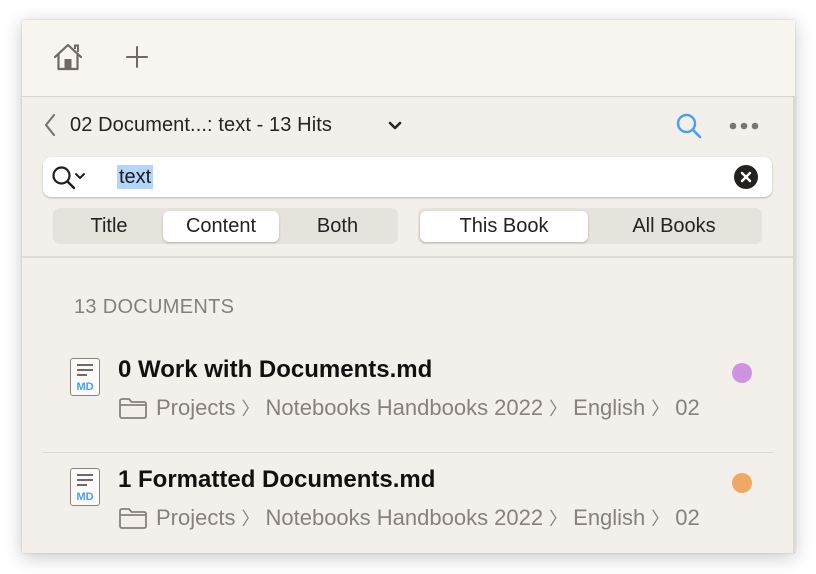 The width and height of the screenshot is (816, 574). I want to click on more-options-button, so click(744, 126).